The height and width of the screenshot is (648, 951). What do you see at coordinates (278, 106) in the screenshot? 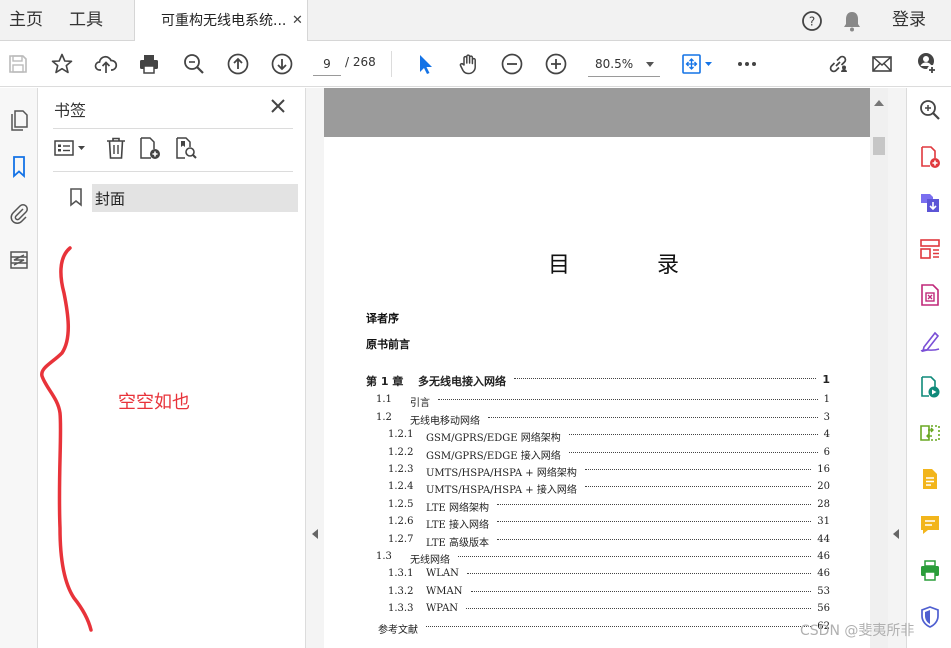
I see `close-panel-icon` at bounding box center [278, 106].